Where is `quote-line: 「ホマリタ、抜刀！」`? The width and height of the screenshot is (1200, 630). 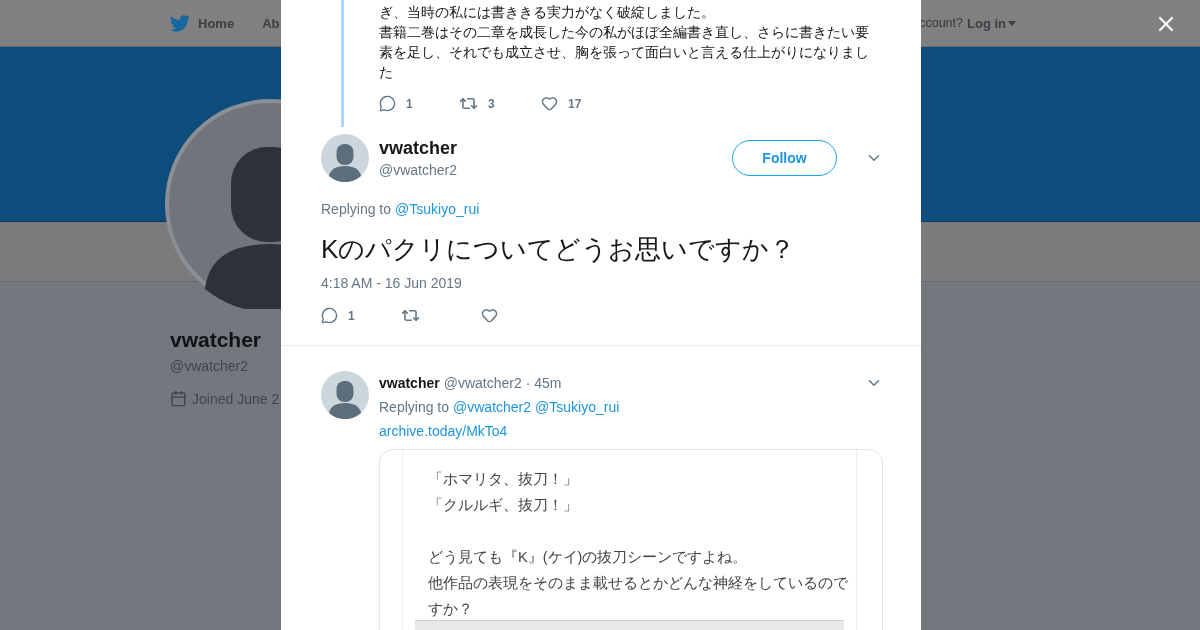 quote-line: 「ホマリタ、抜刀！」 is located at coordinates (503, 479).